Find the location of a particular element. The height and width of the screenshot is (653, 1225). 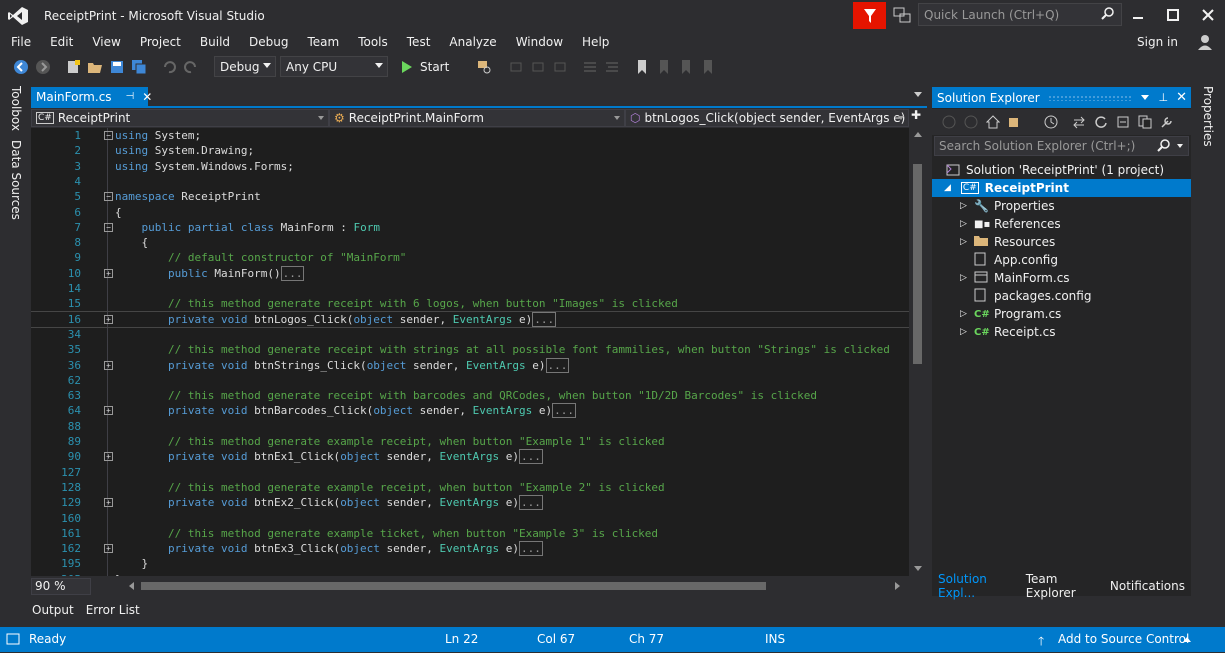

collapse-all-icon is located at coordinates (1123, 122).